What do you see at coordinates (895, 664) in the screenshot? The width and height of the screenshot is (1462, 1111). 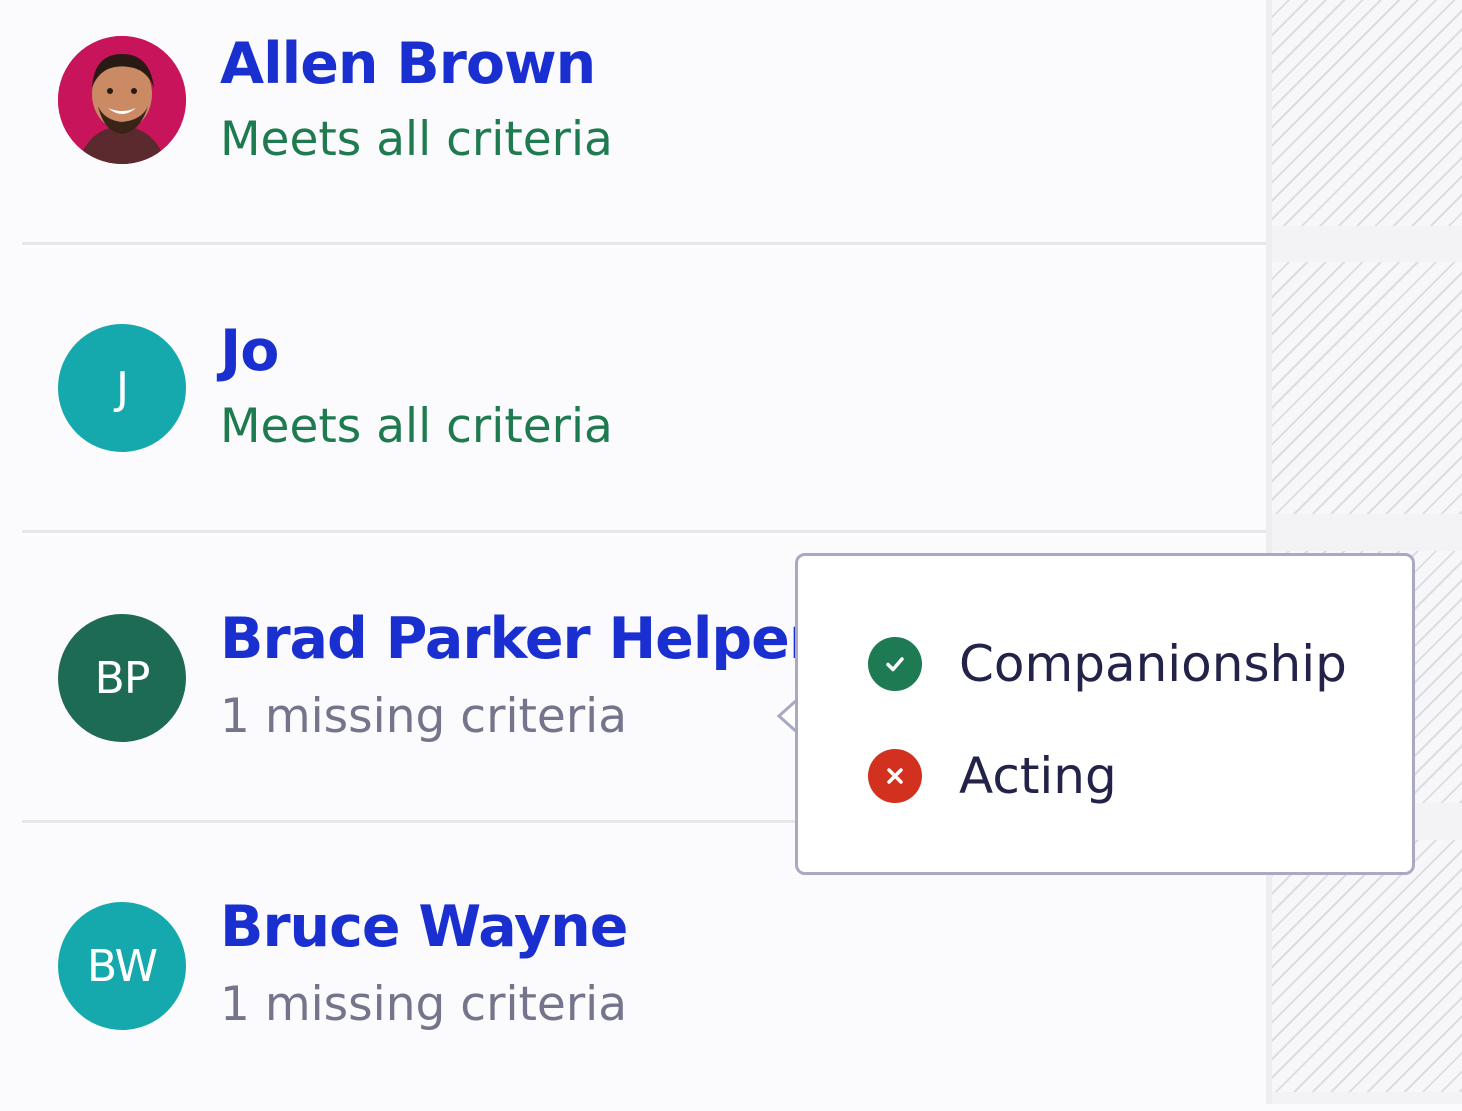 I see `check-circle-icon` at bounding box center [895, 664].